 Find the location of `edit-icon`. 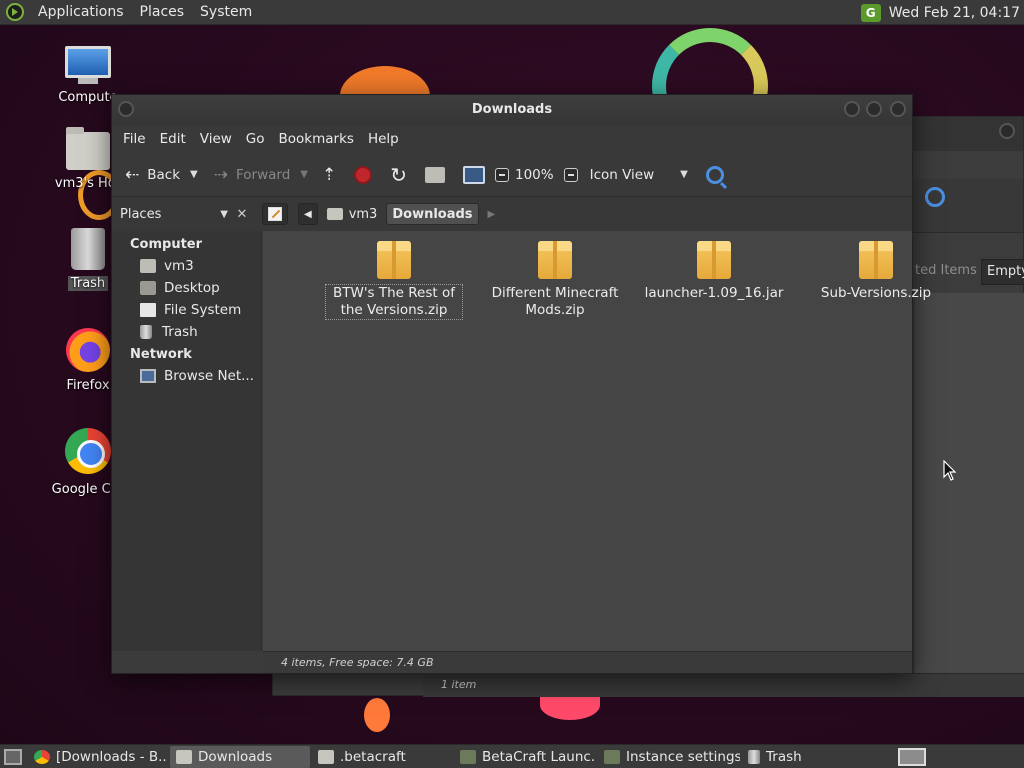

edit-icon is located at coordinates (275, 214).